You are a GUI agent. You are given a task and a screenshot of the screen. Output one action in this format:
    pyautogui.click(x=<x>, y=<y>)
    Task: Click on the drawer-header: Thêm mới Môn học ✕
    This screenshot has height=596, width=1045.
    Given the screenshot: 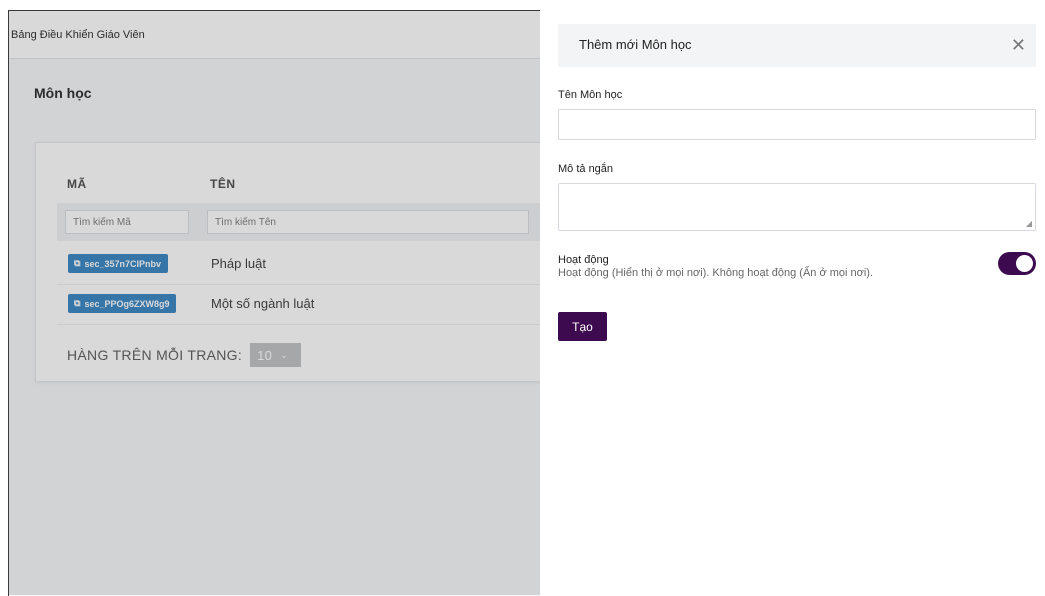 What is the action you would take?
    pyautogui.click(x=797, y=45)
    